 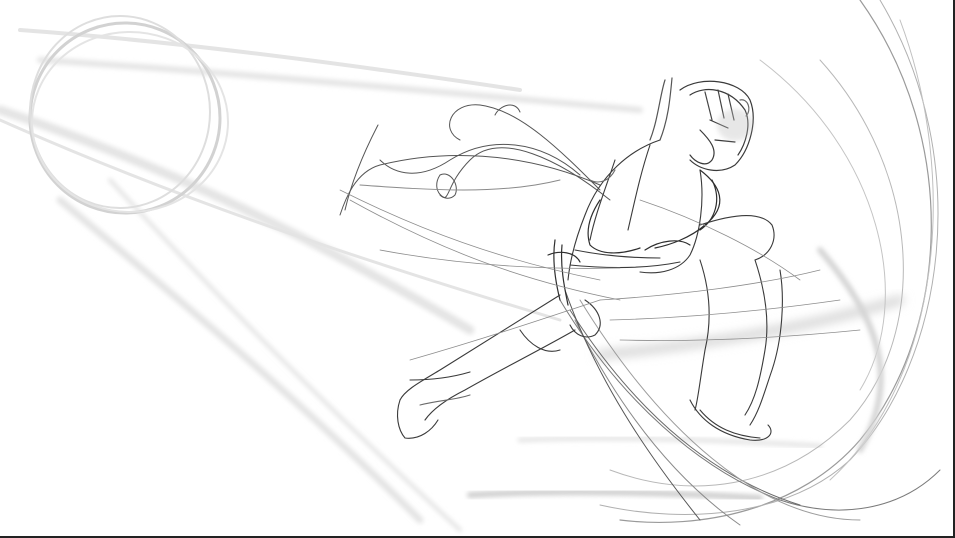 I want to click on figure-torso, so click(x=635, y=210).